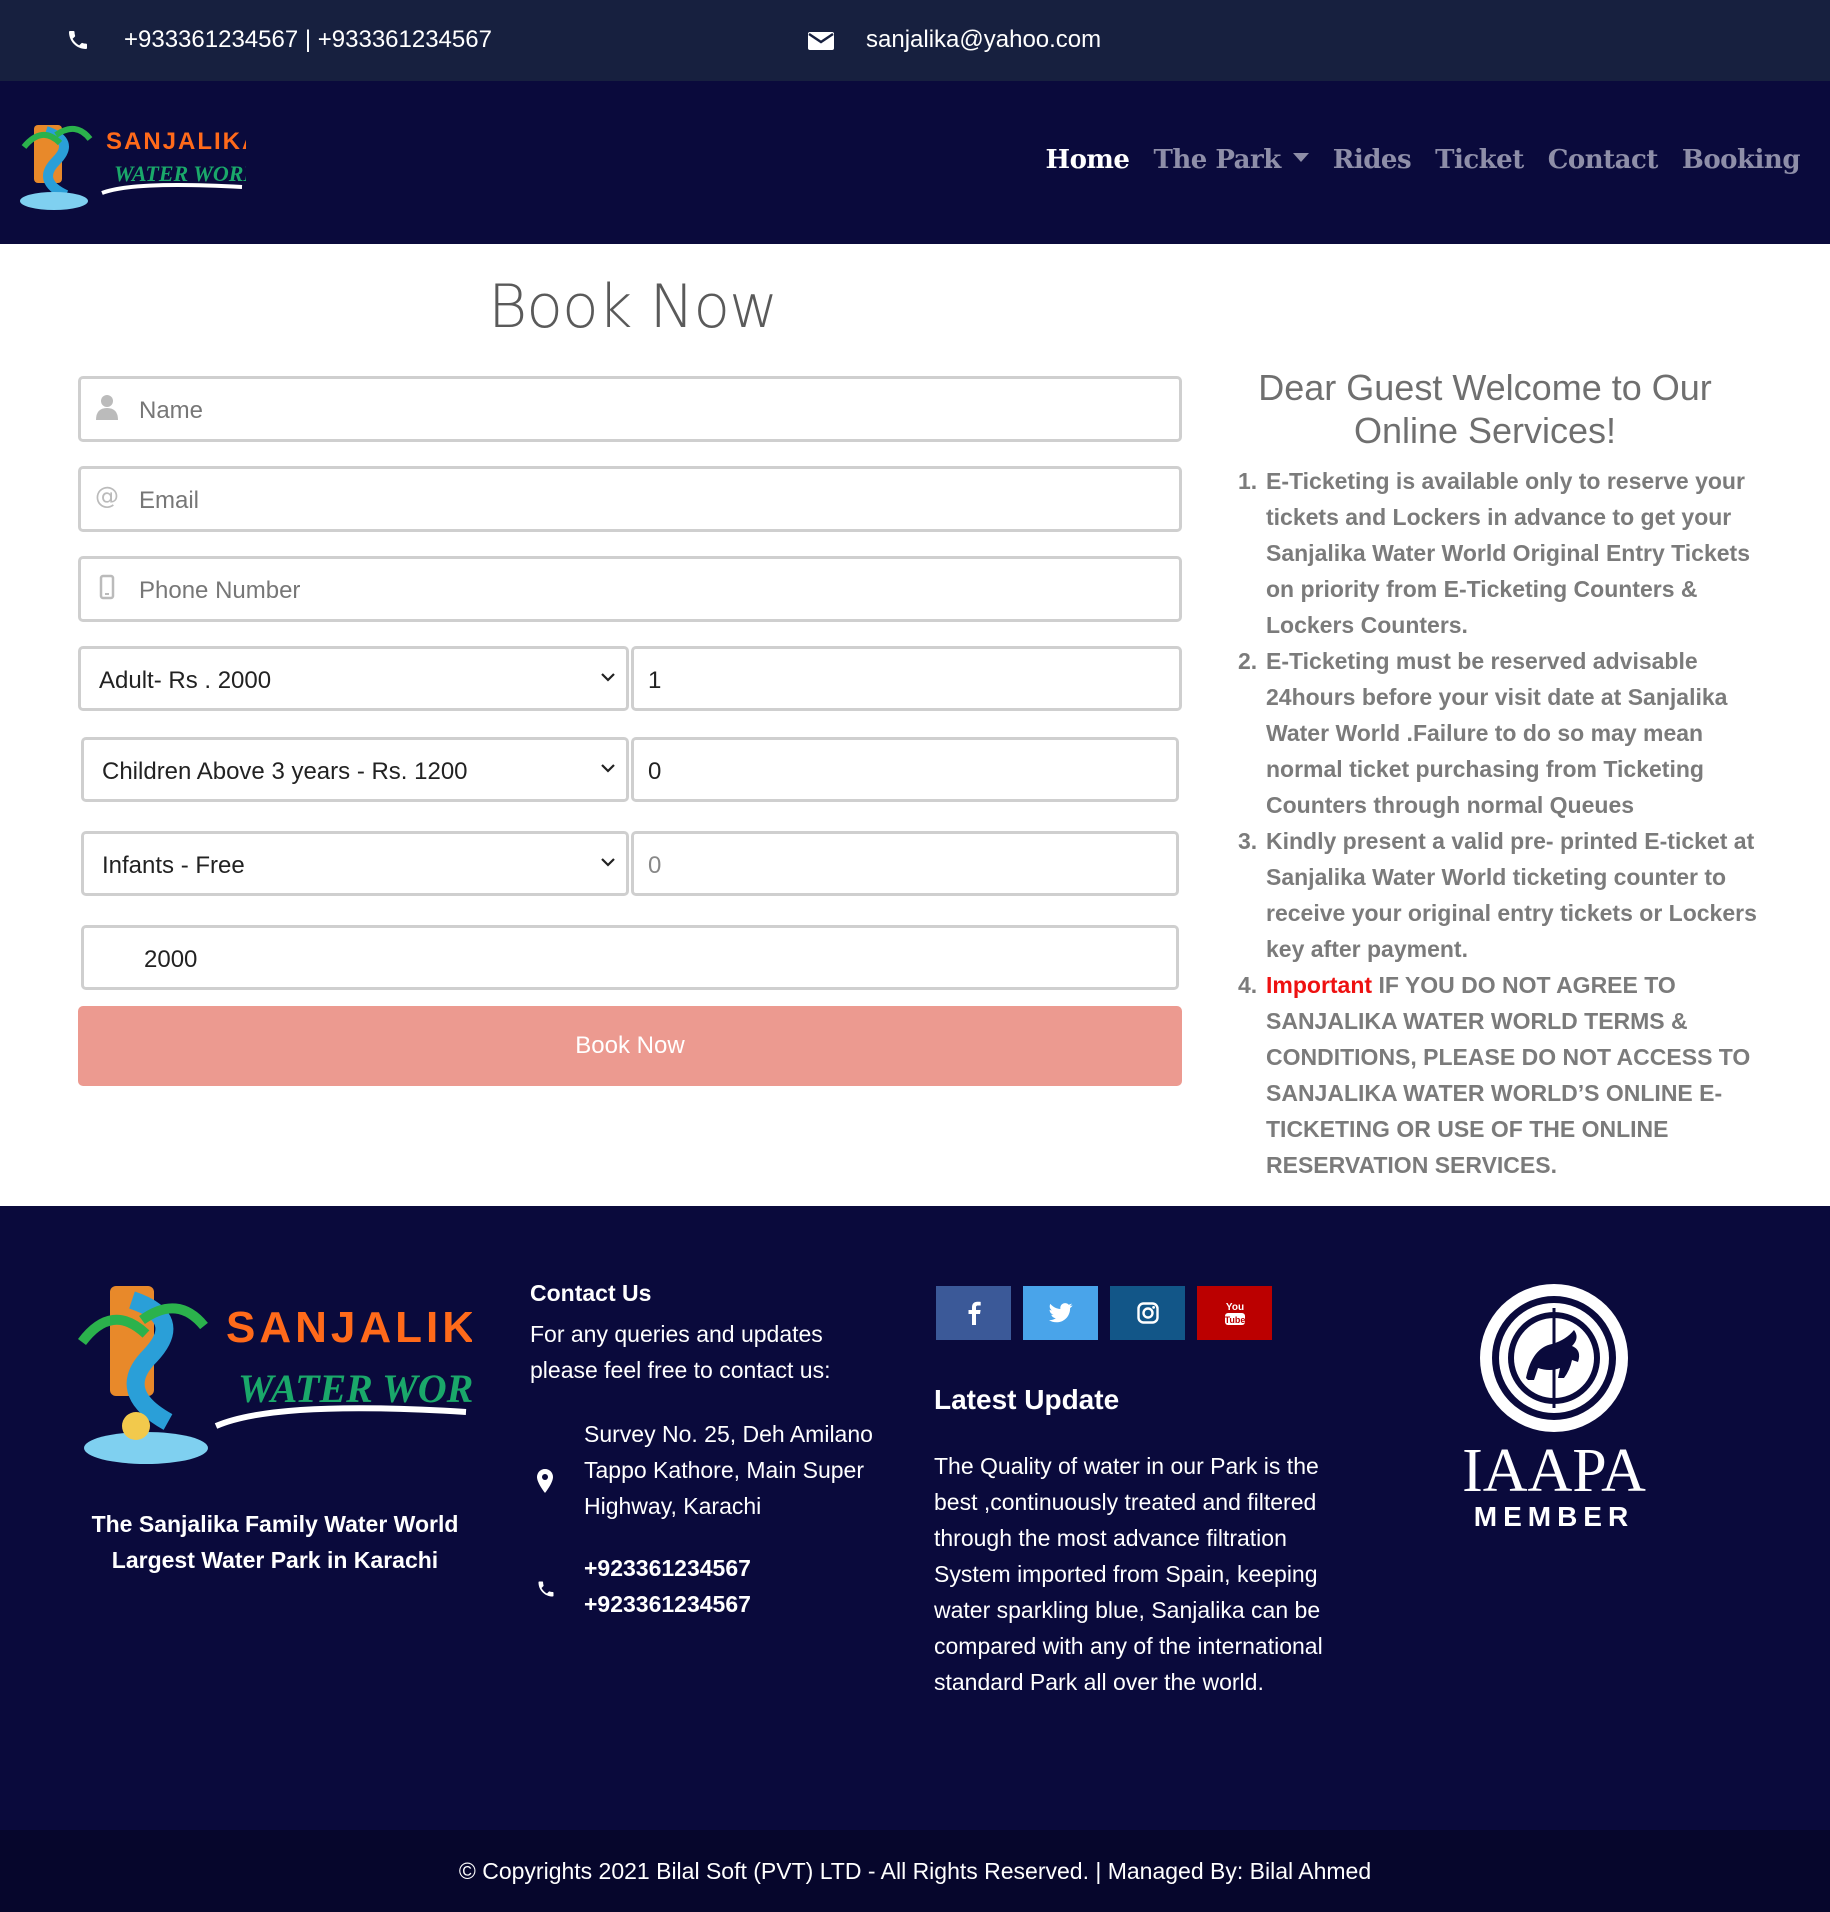 This screenshot has height=1912, width=1830. Describe the element at coordinates (1319, 985) in the screenshot. I see `important-label: Important` at that location.